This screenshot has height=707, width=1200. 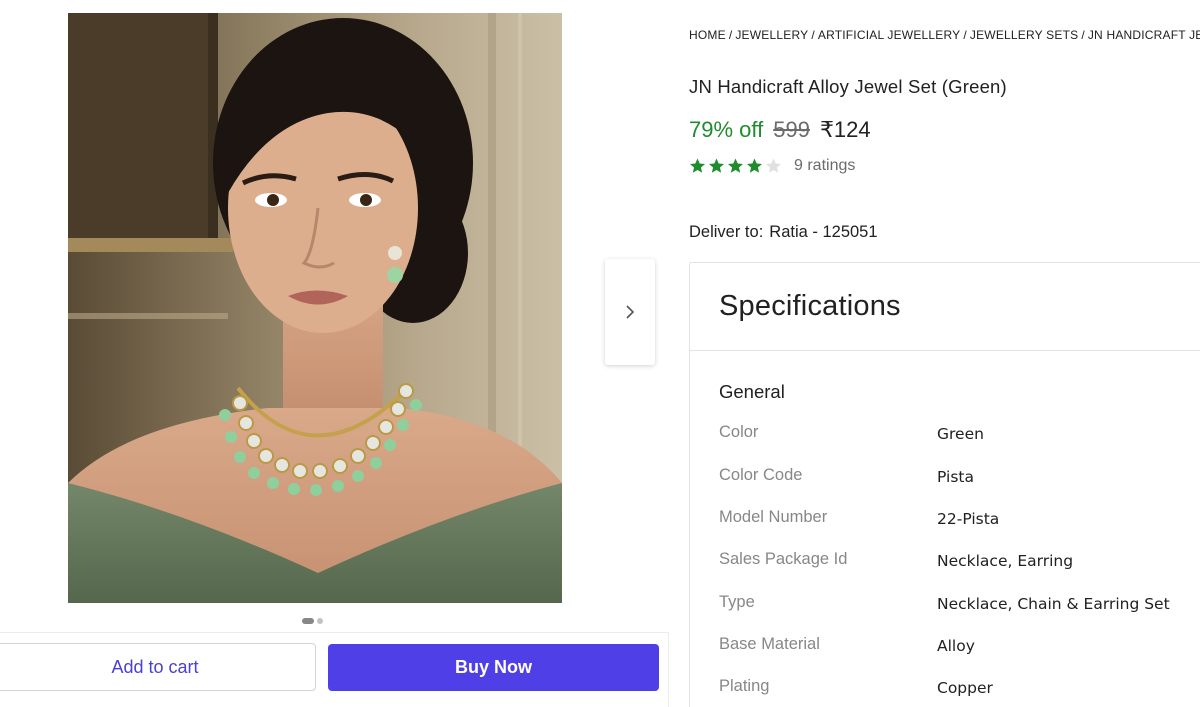 What do you see at coordinates (889, 35) in the screenshot?
I see `breadcrumb-artificial-jewellery: ARTIFICIAL JEWELLERY` at bounding box center [889, 35].